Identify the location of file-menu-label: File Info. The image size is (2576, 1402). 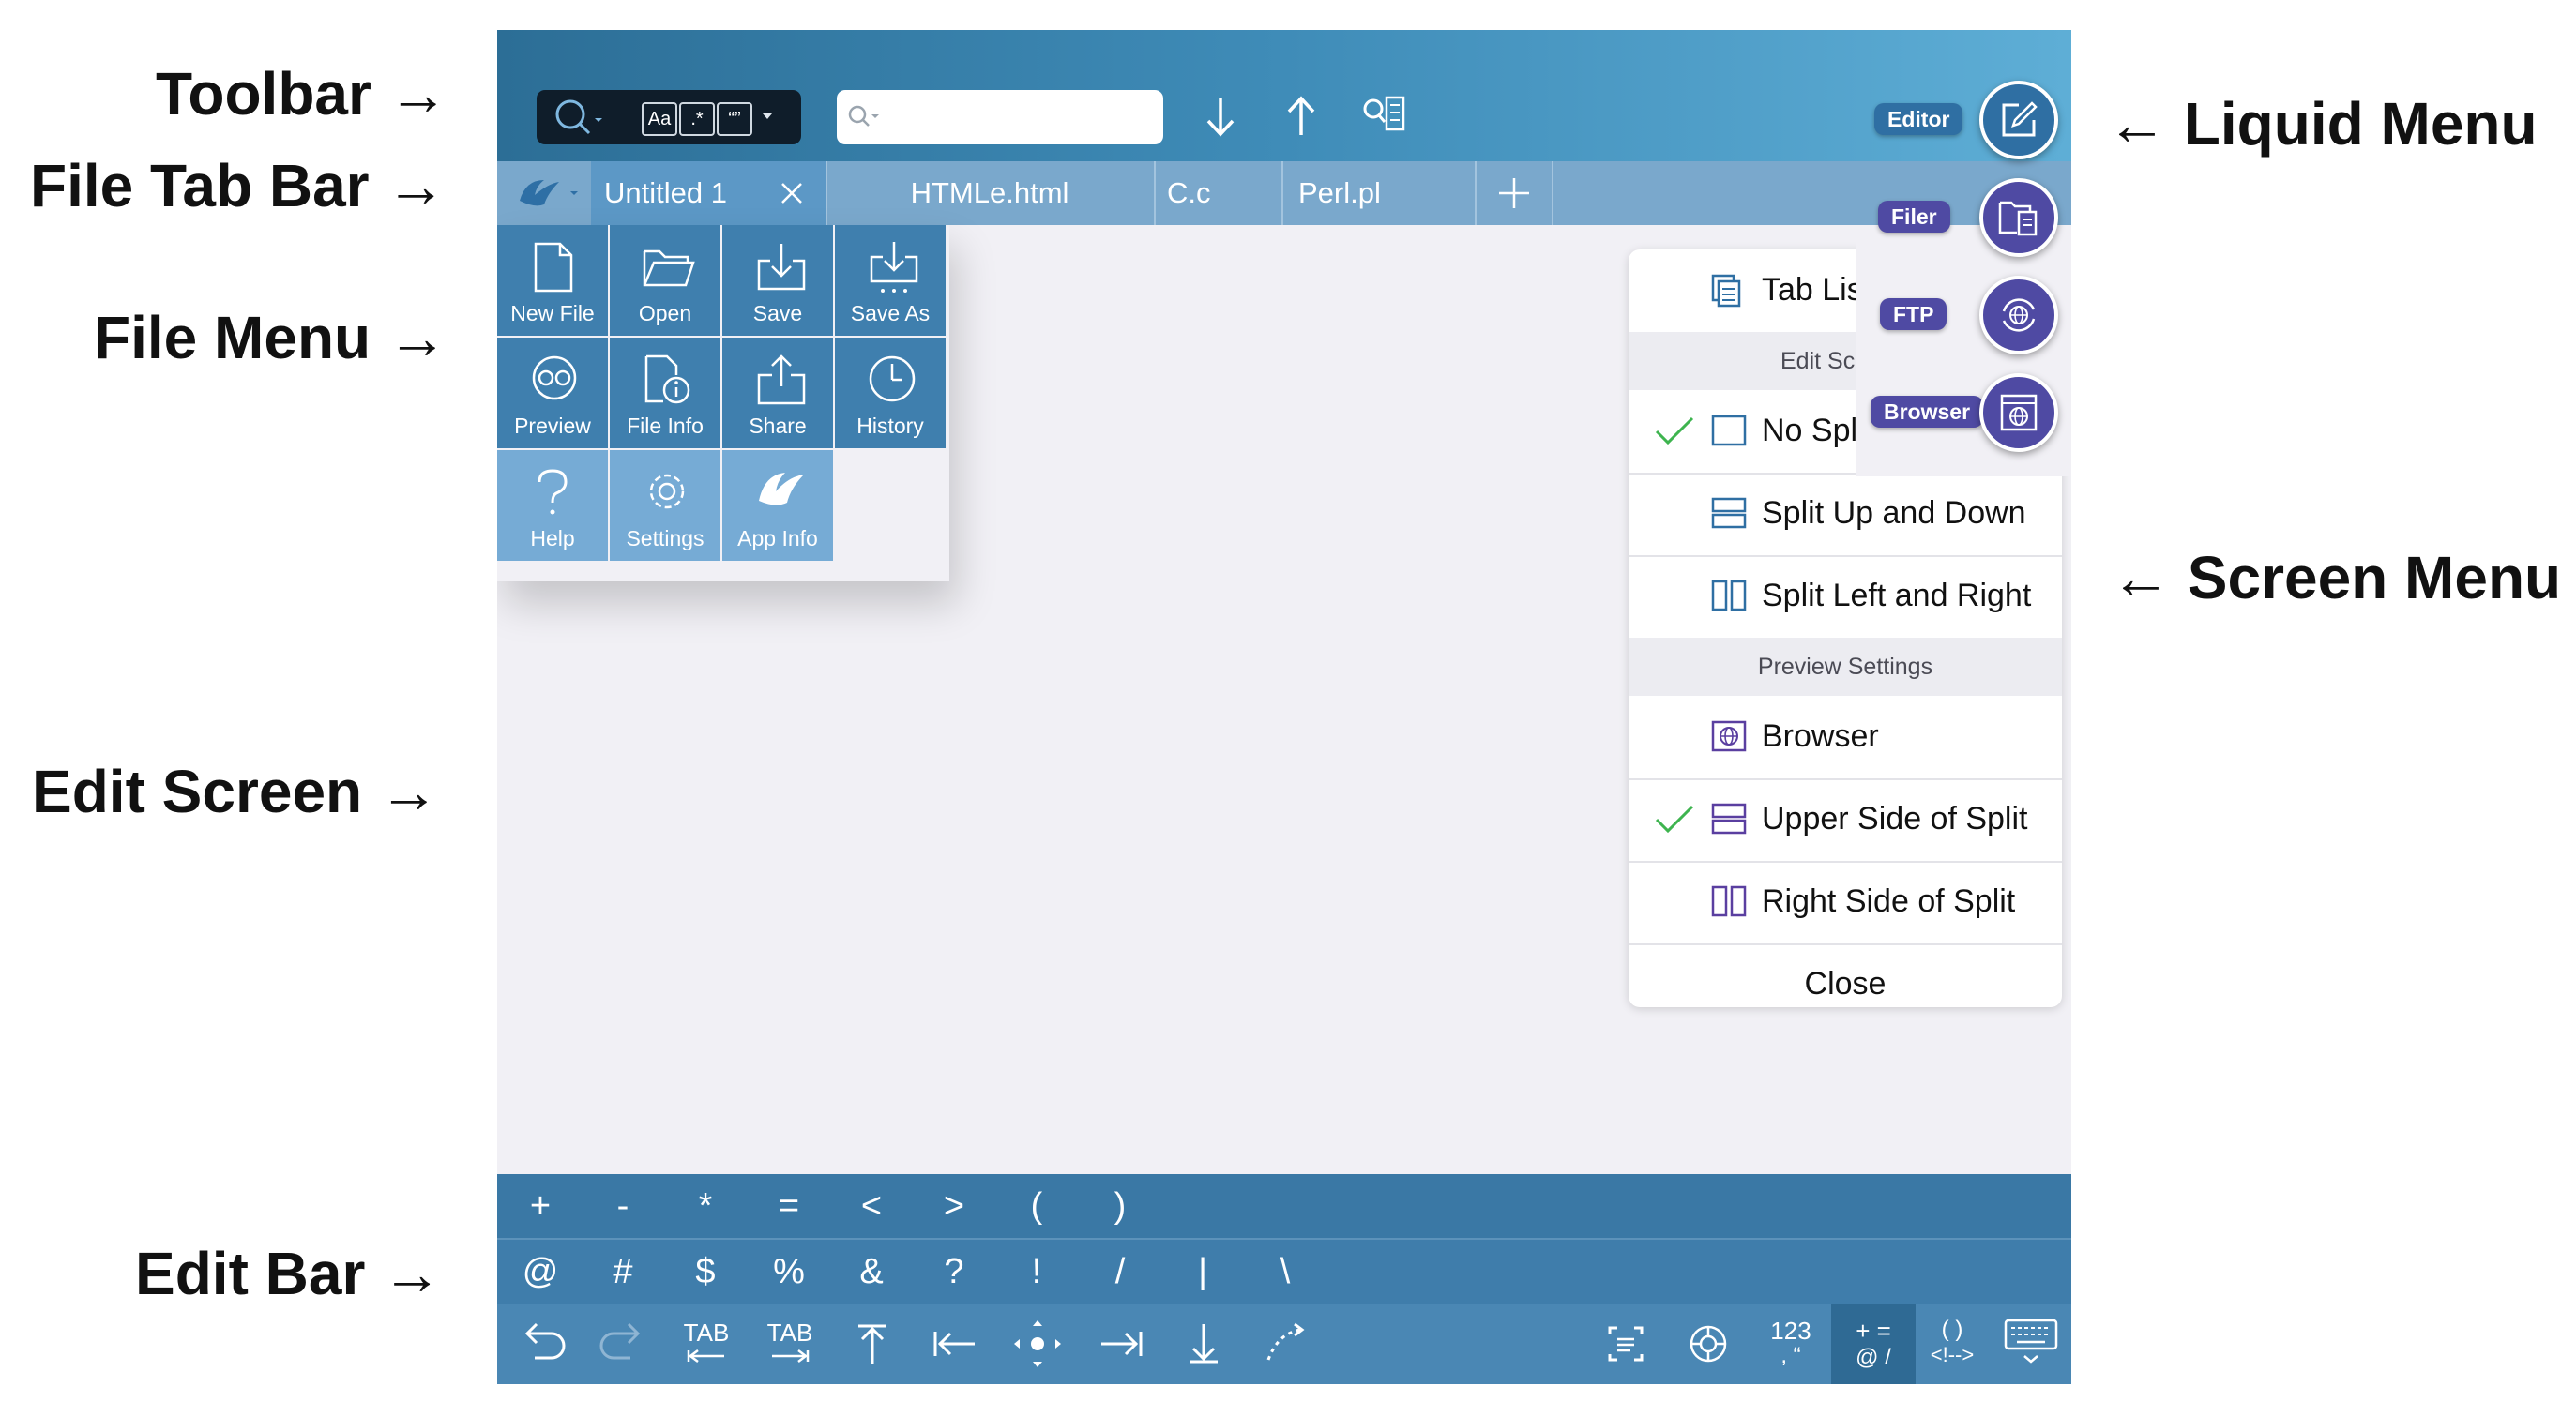
(665, 426).